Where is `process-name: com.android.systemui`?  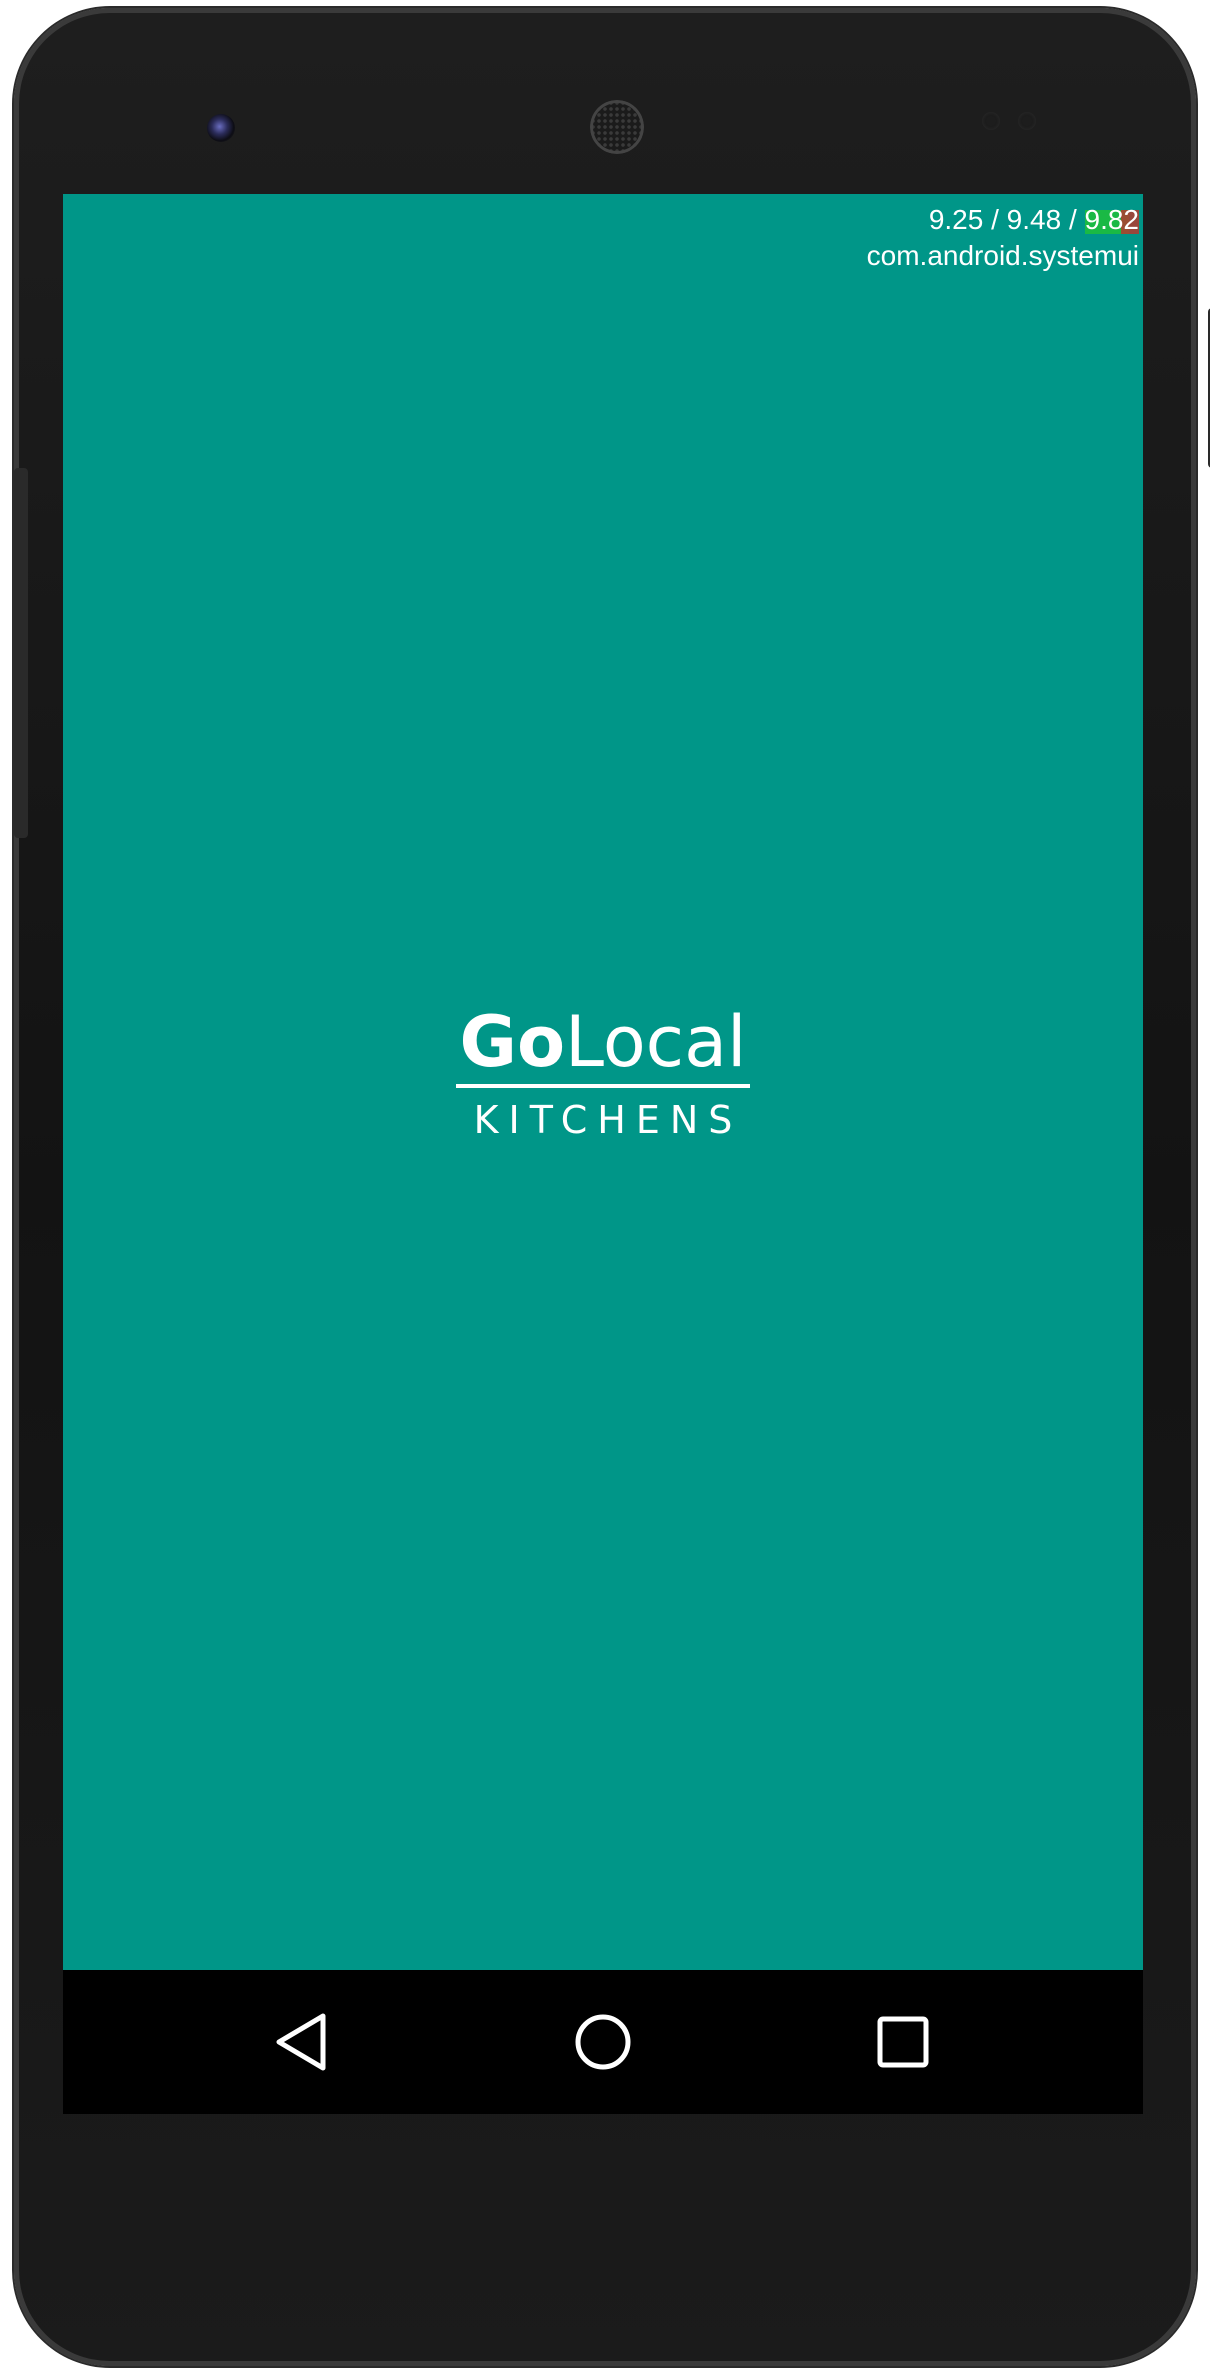
process-name: com.android.systemui is located at coordinates (1002, 255).